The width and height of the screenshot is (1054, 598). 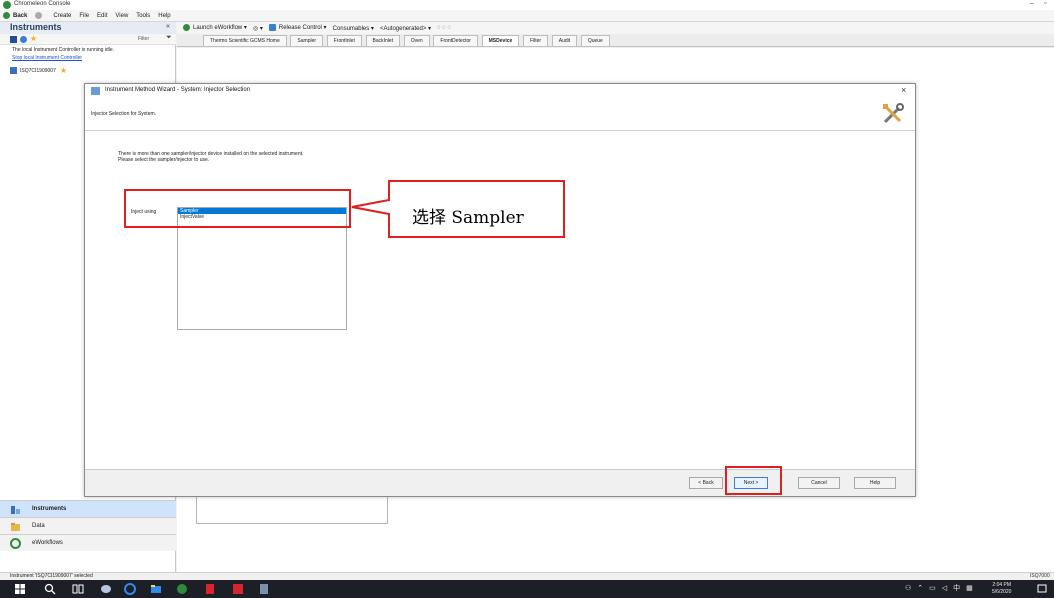 What do you see at coordinates (238, 589) in the screenshot?
I see `pdf-reader-icon` at bounding box center [238, 589].